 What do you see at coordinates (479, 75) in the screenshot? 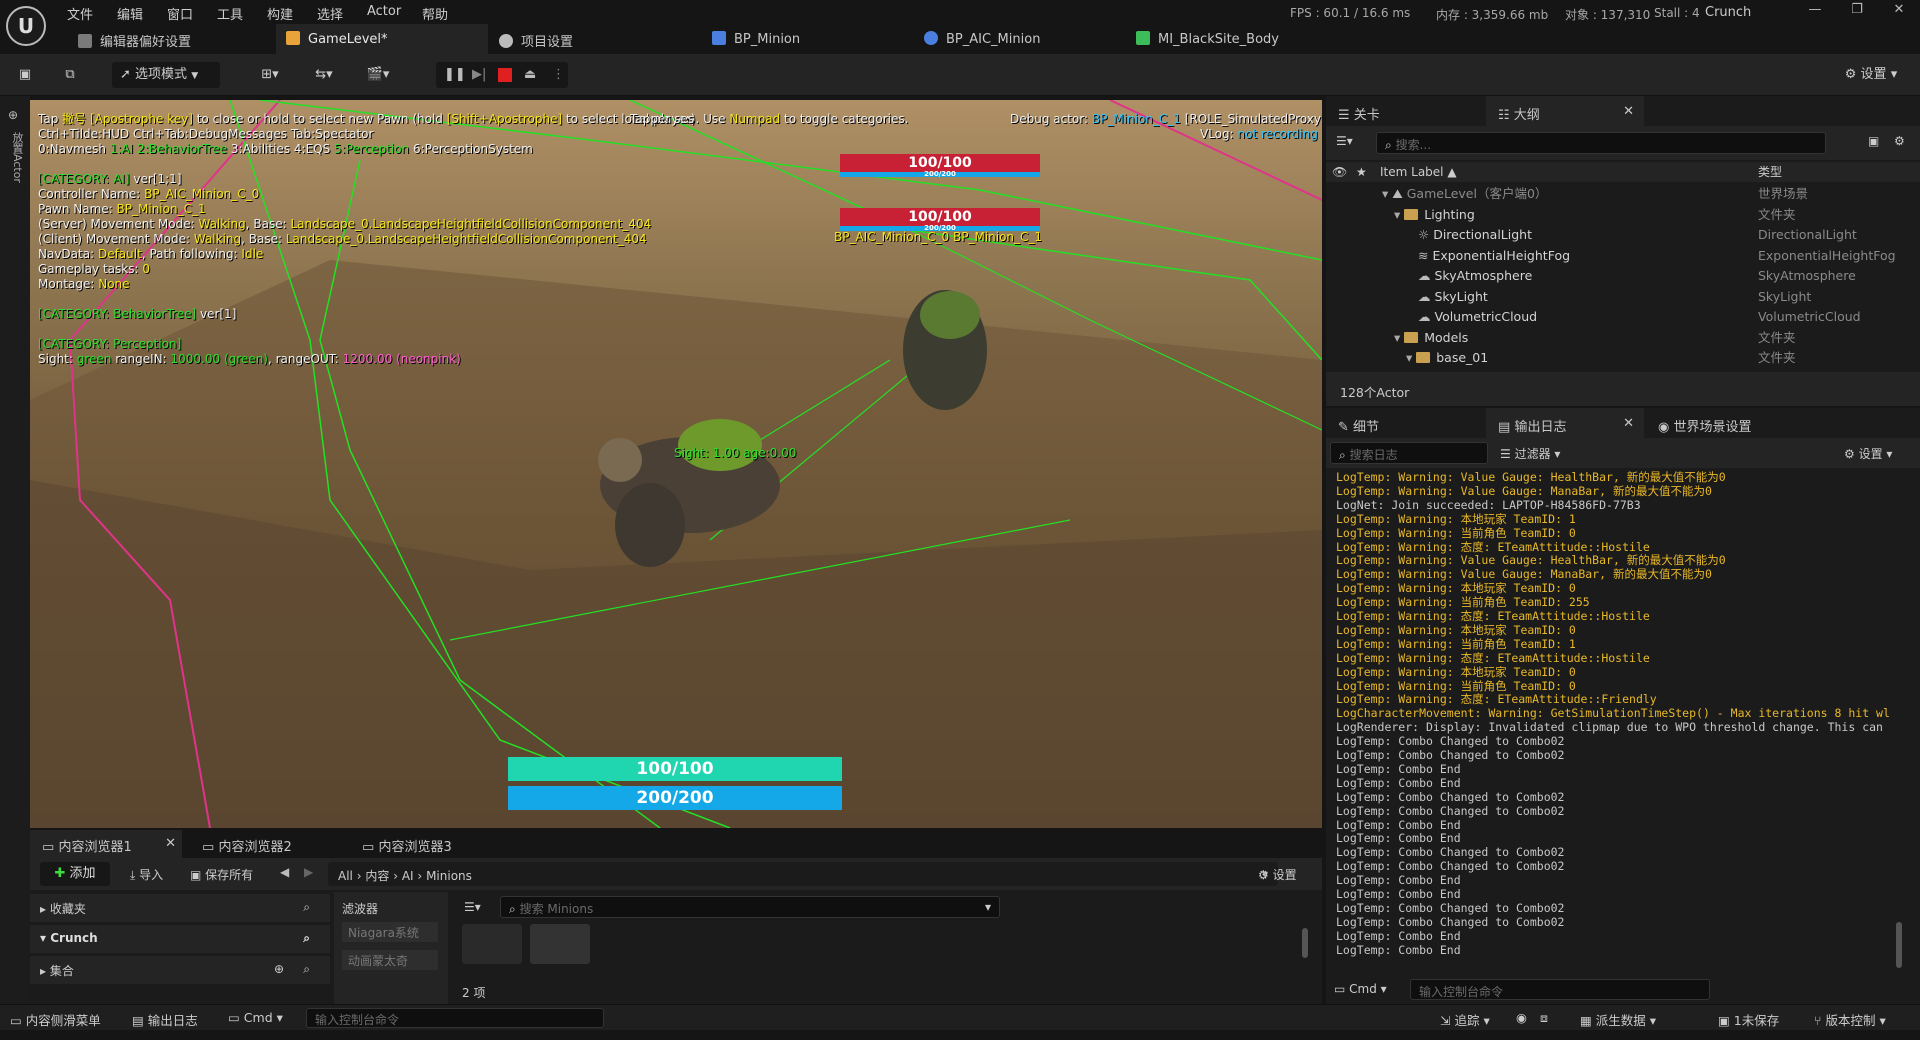
I see `step-icon: ▶|` at bounding box center [479, 75].